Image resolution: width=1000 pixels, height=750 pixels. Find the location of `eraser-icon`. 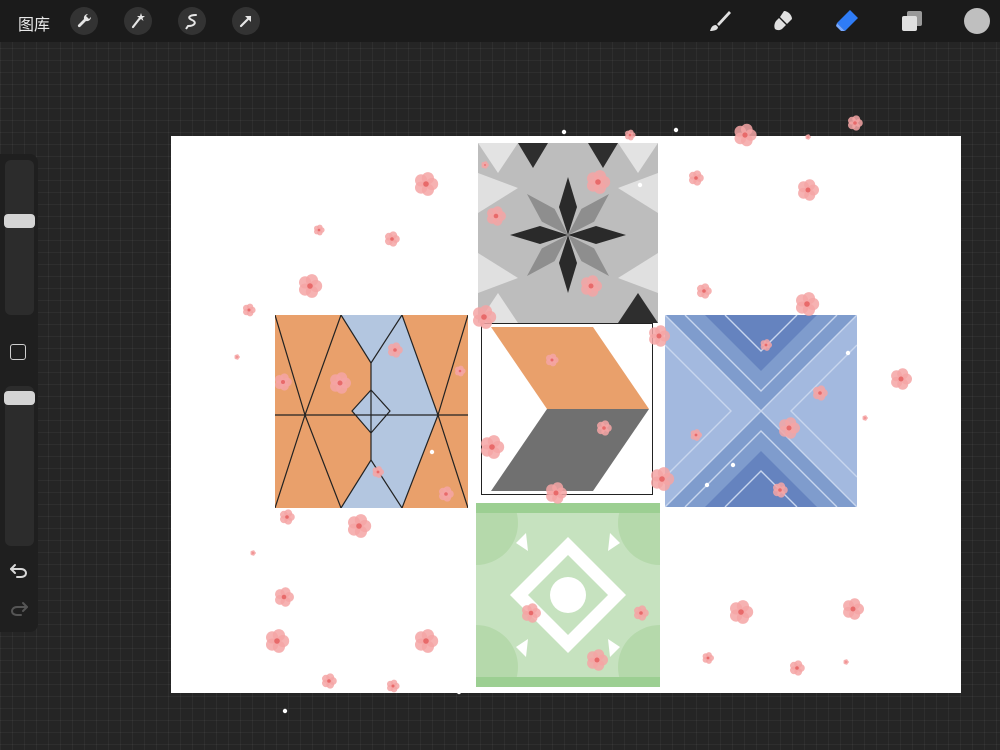

eraser-icon is located at coordinates (847, 20).